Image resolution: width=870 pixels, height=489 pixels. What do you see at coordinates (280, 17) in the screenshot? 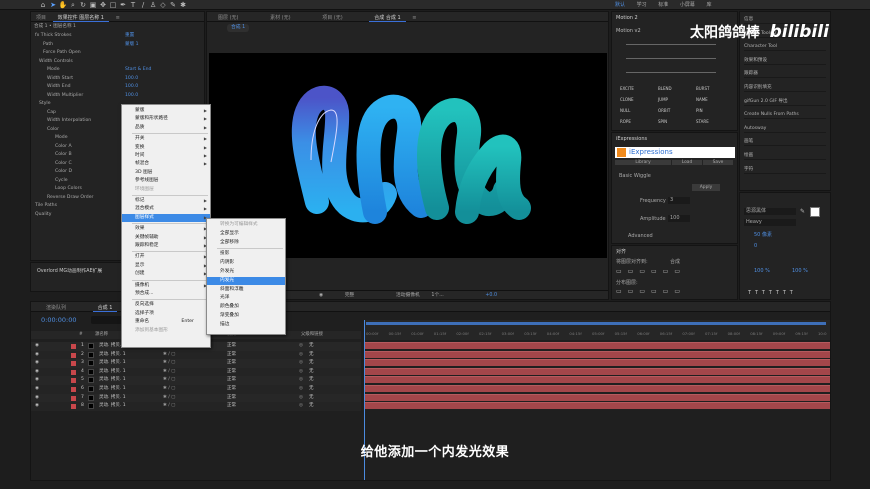
I see `tab-footage: 素材 (无)` at bounding box center [280, 17].